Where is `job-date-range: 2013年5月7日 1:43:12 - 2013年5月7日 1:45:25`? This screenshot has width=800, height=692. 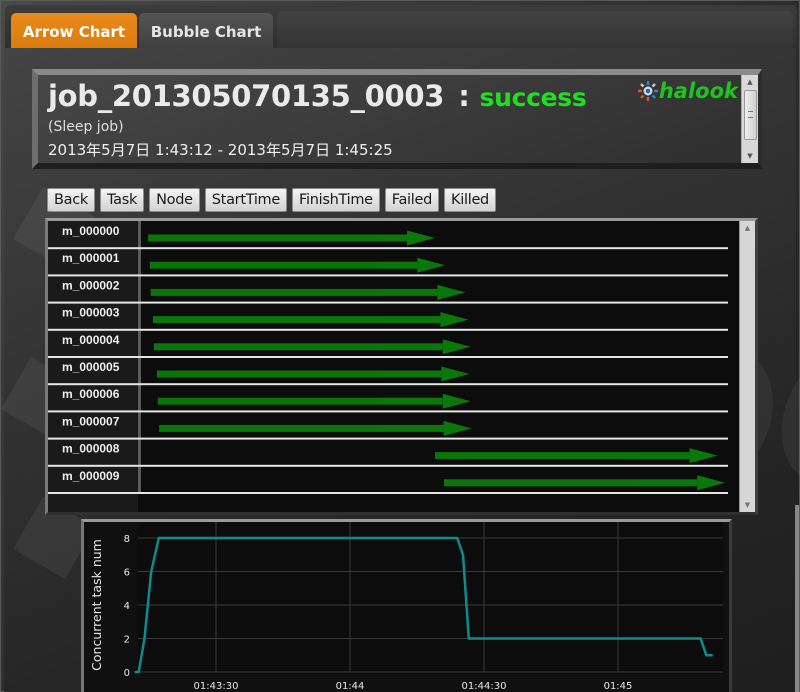 job-date-range: 2013年5月7日 1:43:12 - 2013年5月7日 1:45:25 is located at coordinates (220, 150).